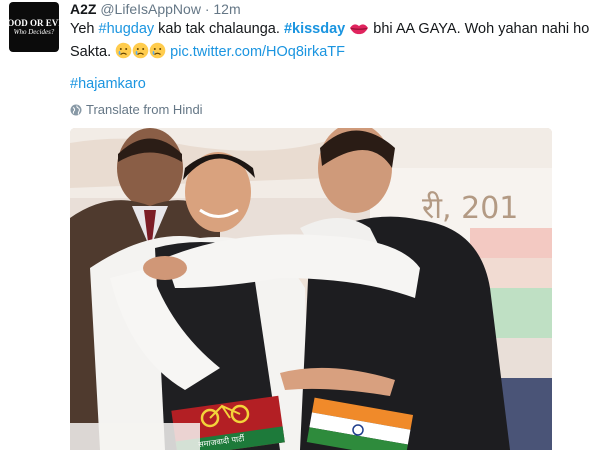 Image resolution: width=600 pixels, height=450 pixels. I want to click on hashtag-kissday: #kissday, so click(314, 29).